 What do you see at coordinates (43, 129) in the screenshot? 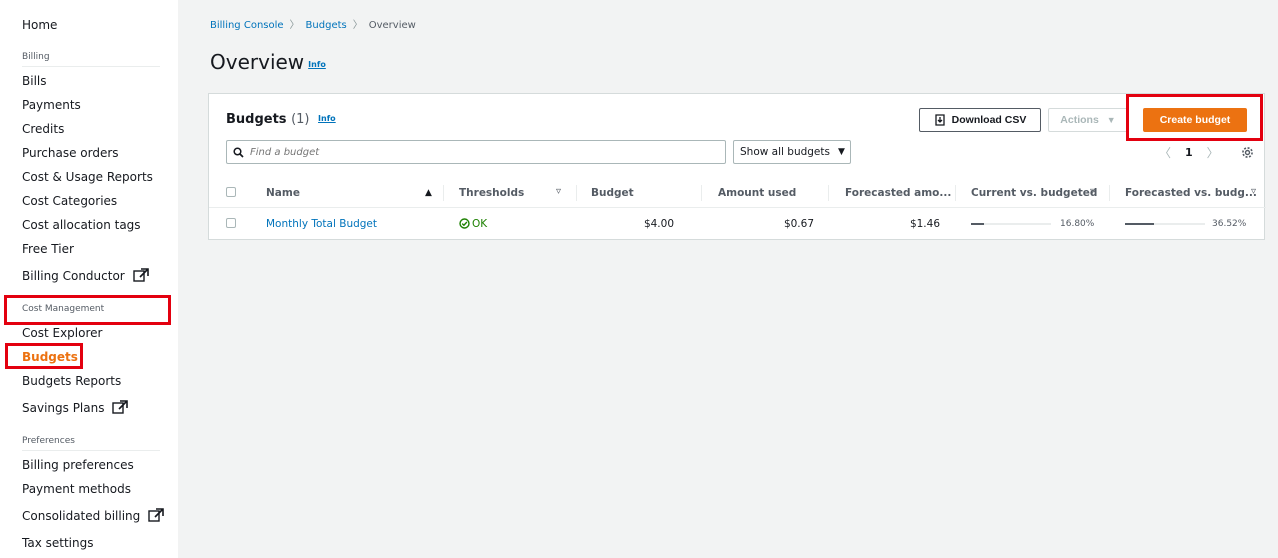
I see `sidebar-item-credits: Credits` at bounding box center [43, 129].